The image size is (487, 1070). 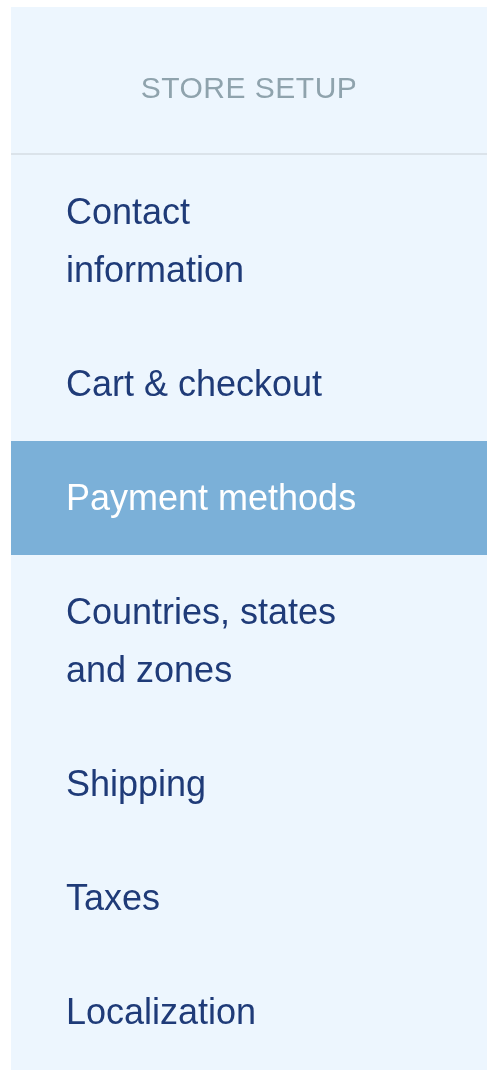 What do you see at coordinates (249, 898) in the screenshot?
I see `menu-item: Taxes` at bounding box center [249, 898].